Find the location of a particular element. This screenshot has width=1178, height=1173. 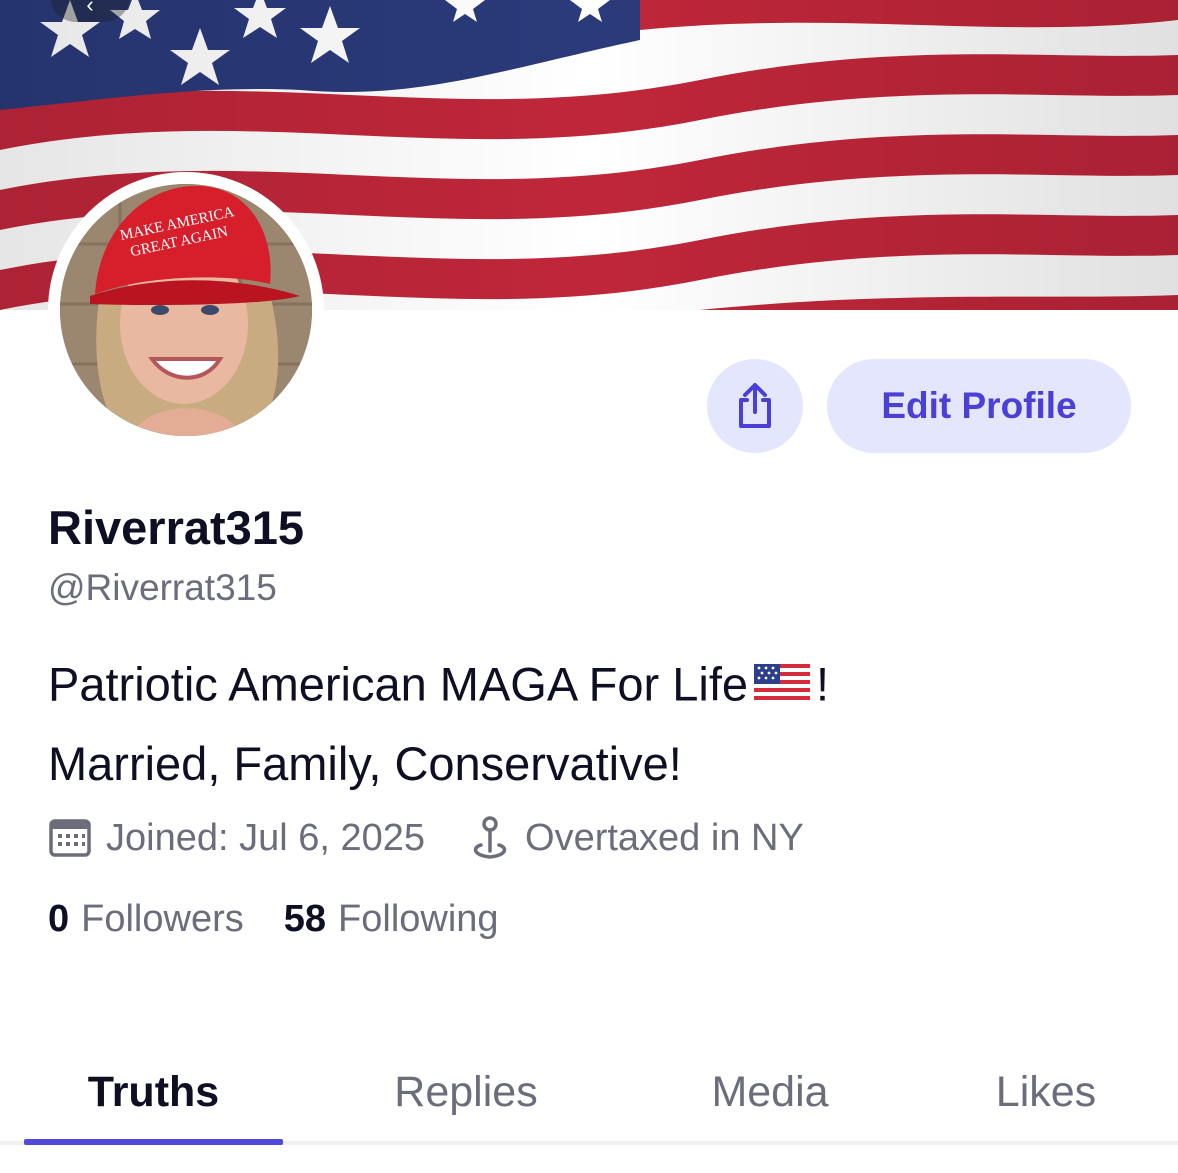

share-button is located at coordinates (755, 406).